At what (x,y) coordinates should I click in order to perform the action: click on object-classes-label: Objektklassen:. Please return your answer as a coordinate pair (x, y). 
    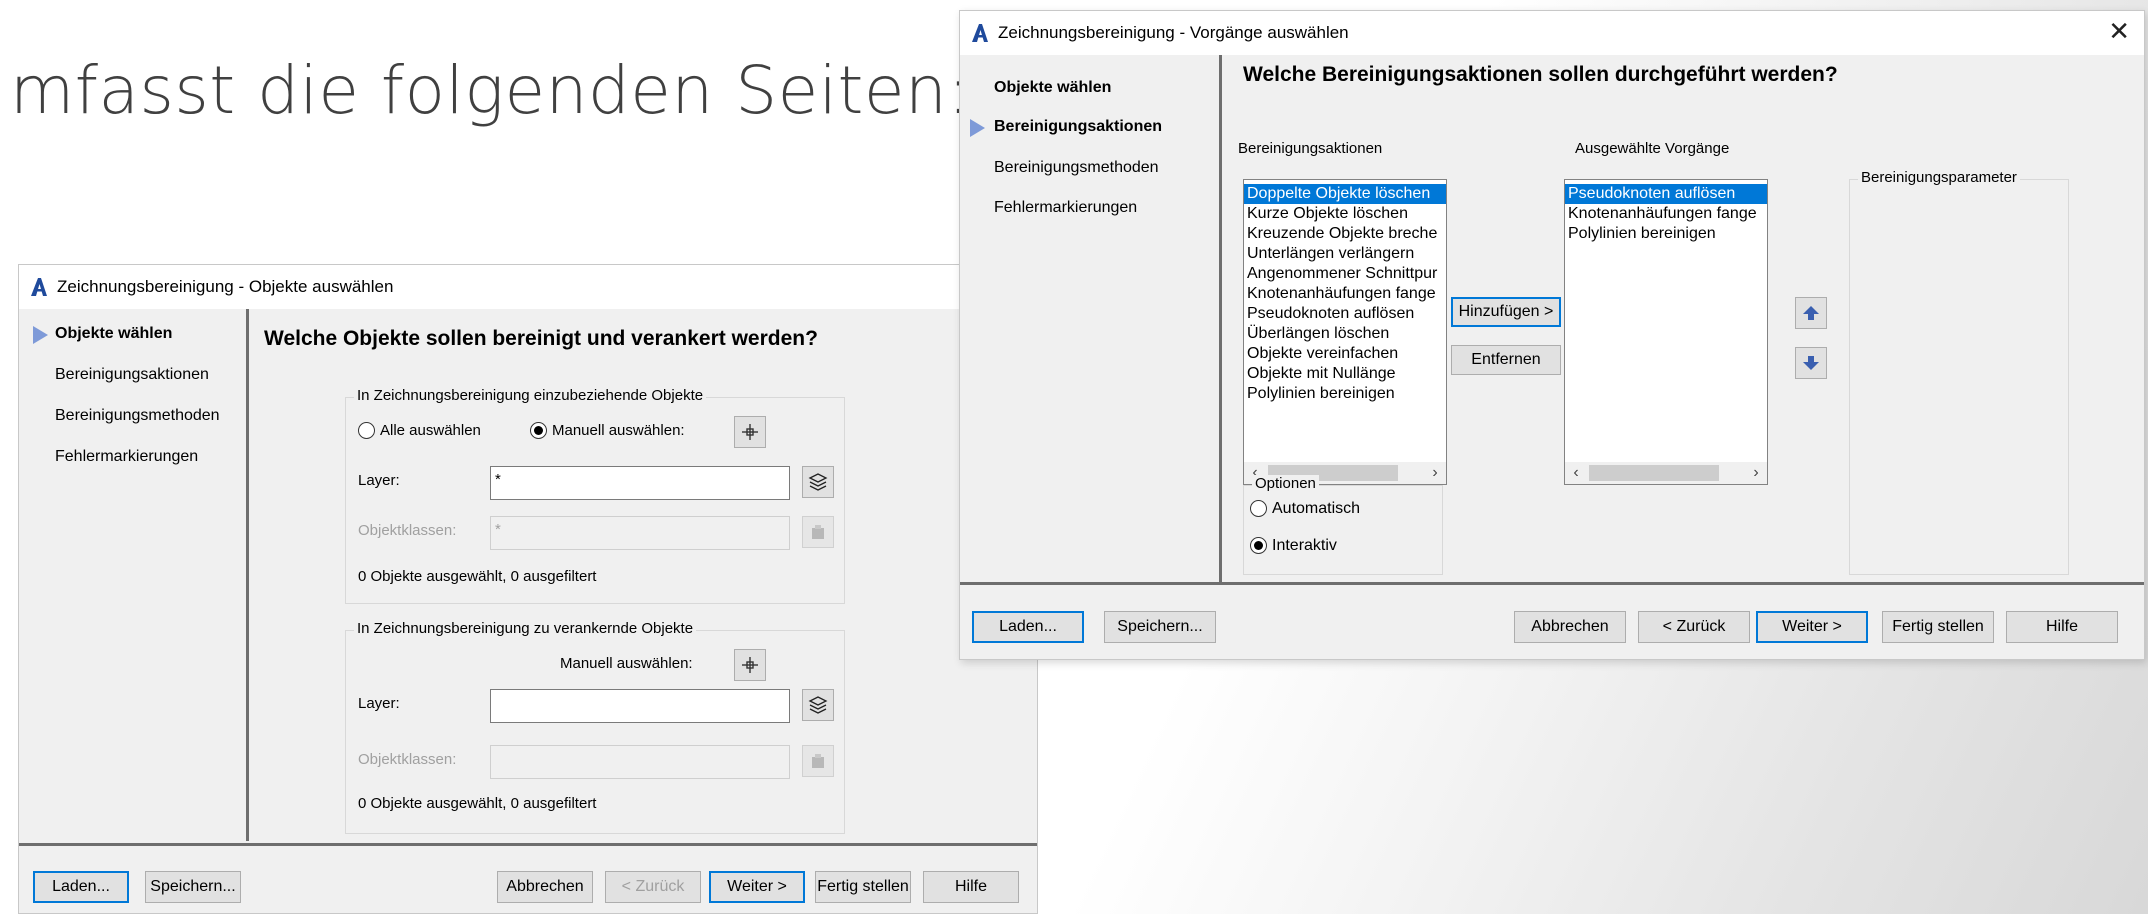
    Looking at the image, I should click on (407, 530).